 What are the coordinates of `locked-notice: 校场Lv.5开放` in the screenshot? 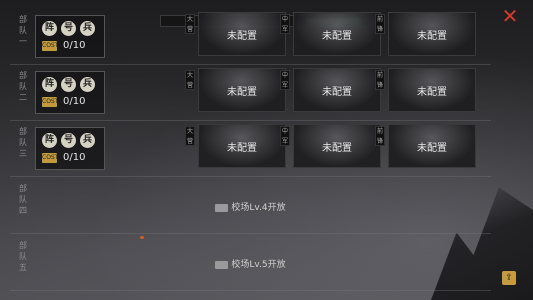 It's located at (250, 263).